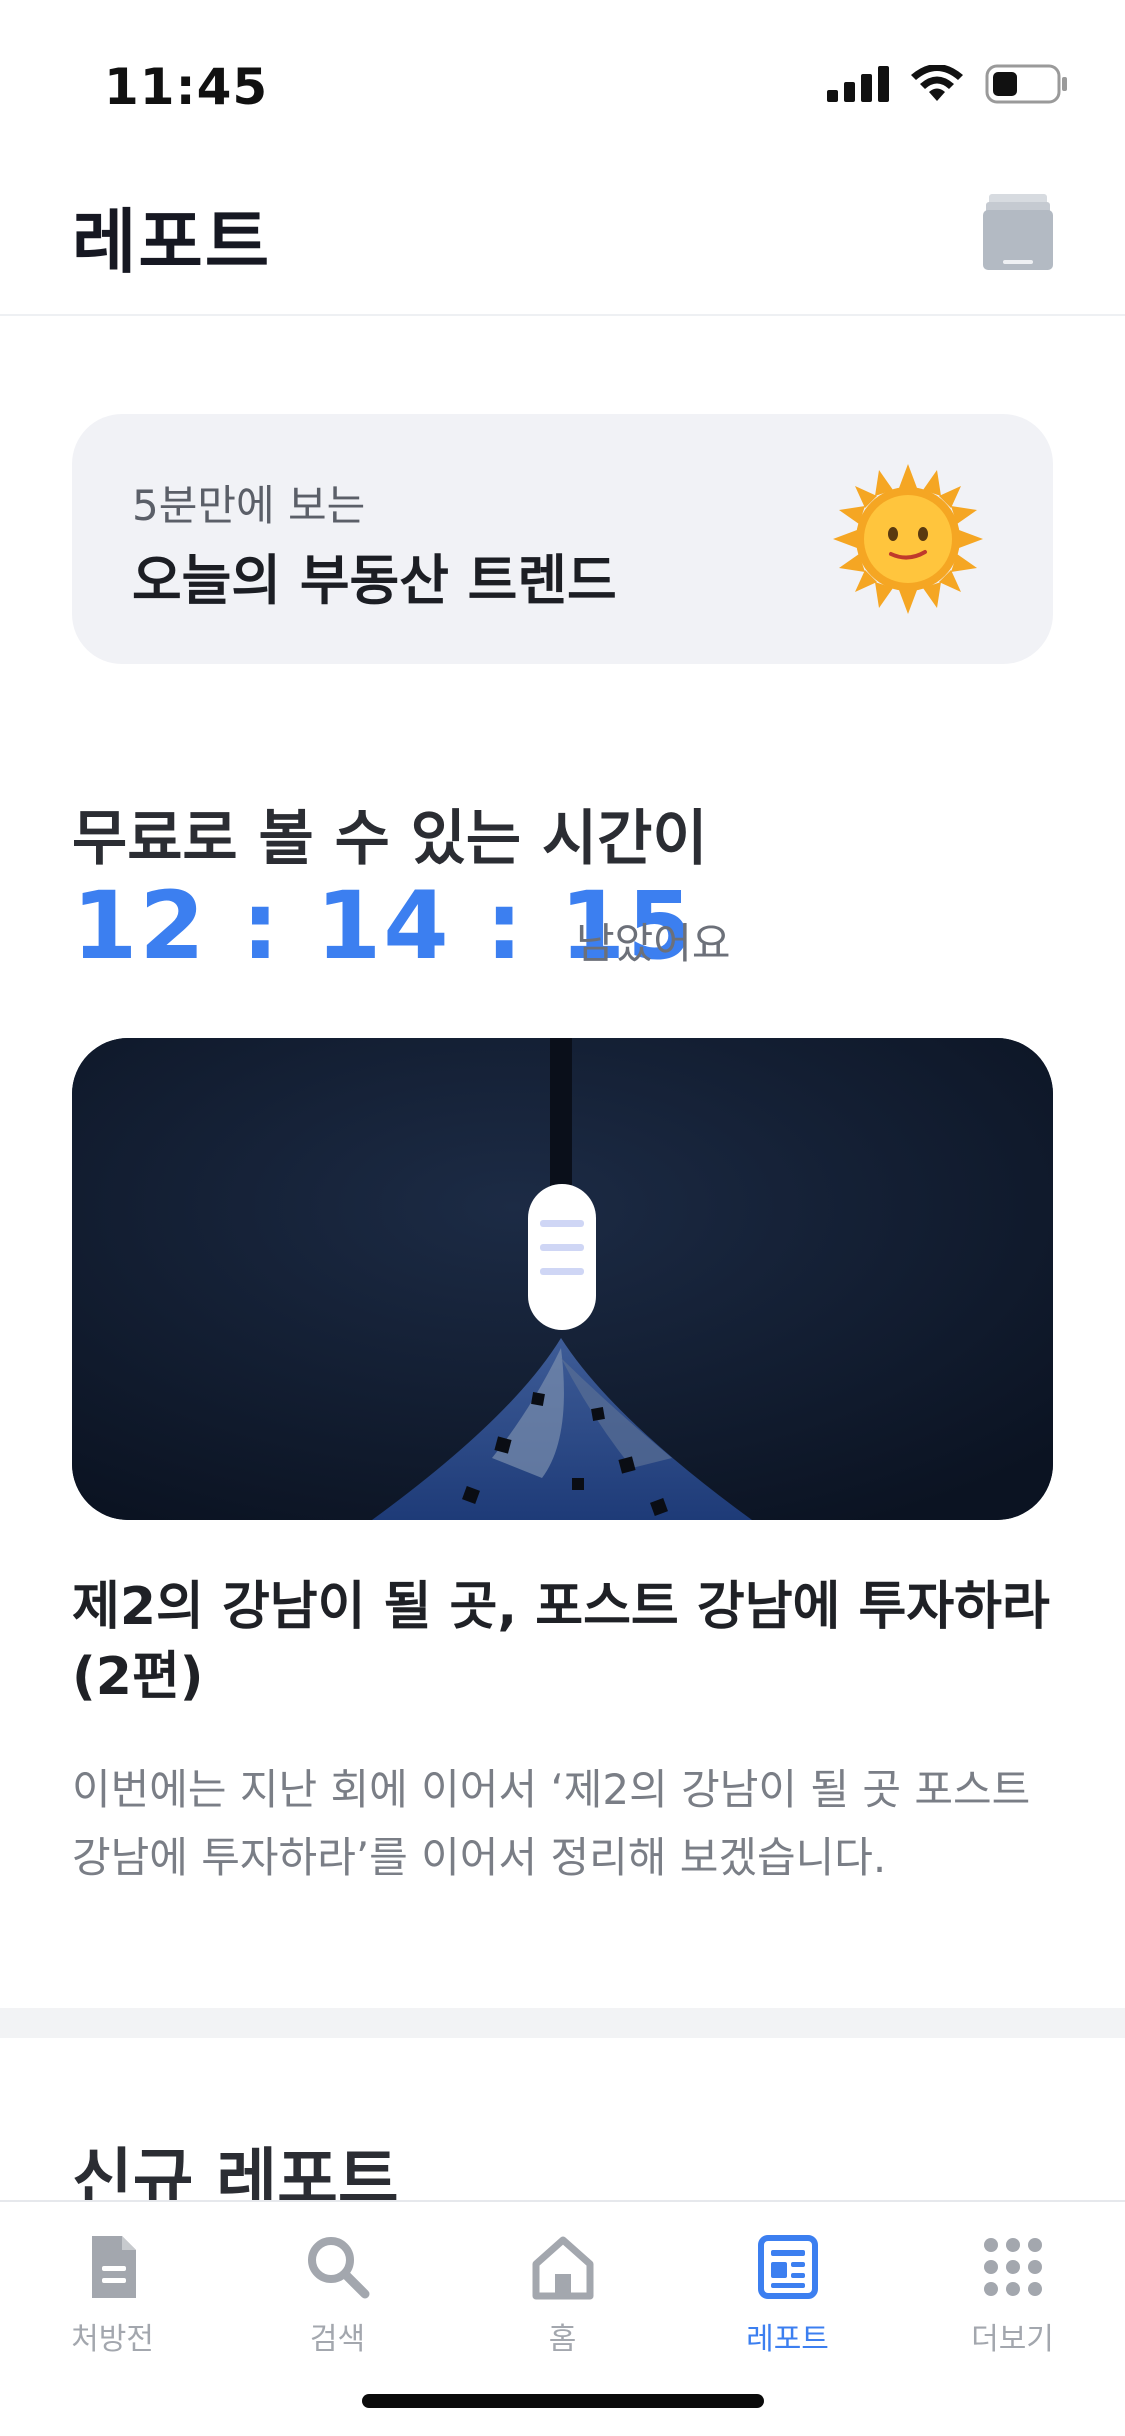 The width and height of the screenshot is (1125, 2436). Describe the element at coordinates (1012, 2297) in the screenshot. I see `tab-more: 더보기` at that location.